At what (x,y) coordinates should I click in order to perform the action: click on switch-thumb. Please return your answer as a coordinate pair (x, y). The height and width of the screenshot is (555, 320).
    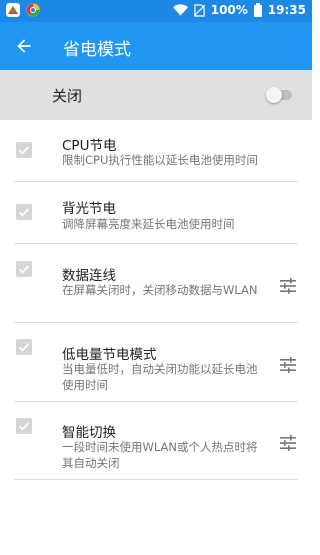
    Looking at the image, I should click on (274, 95).